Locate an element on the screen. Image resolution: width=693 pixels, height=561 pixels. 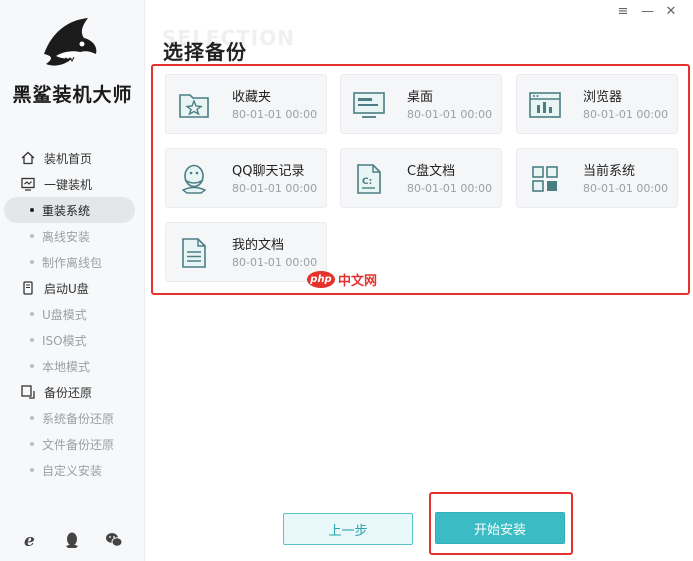
usb-icon is located at coordinates (28, 288).